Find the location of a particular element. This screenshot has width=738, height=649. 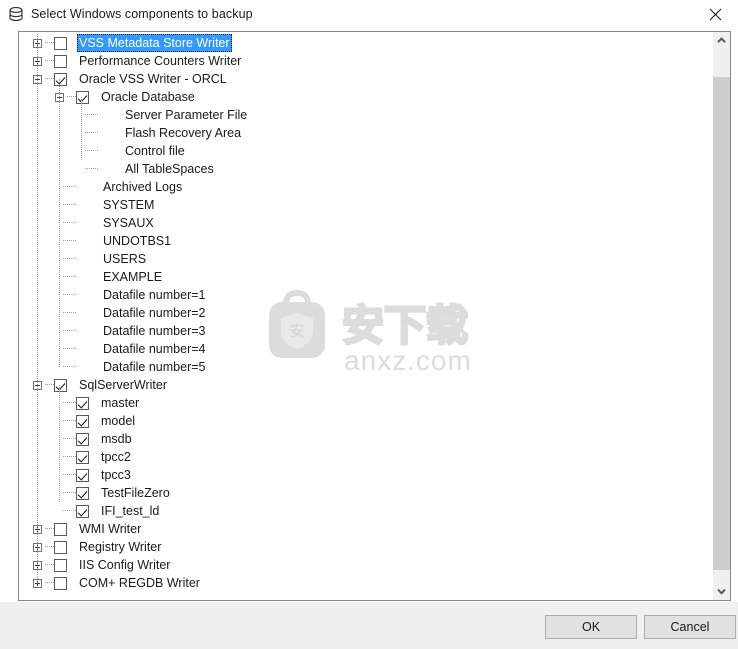

scroll-thumb is located at coordinates (721, 323).